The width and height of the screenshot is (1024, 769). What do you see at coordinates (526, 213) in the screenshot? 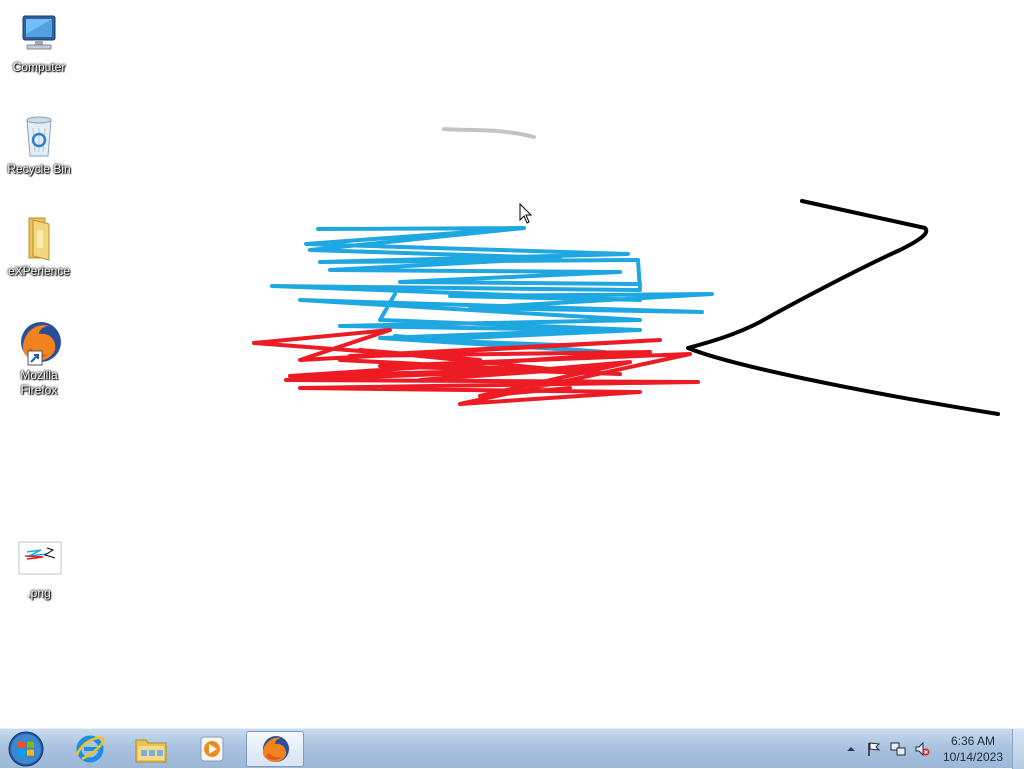
I see `mouse-cursor-icon` at bounding box center [526, 213].